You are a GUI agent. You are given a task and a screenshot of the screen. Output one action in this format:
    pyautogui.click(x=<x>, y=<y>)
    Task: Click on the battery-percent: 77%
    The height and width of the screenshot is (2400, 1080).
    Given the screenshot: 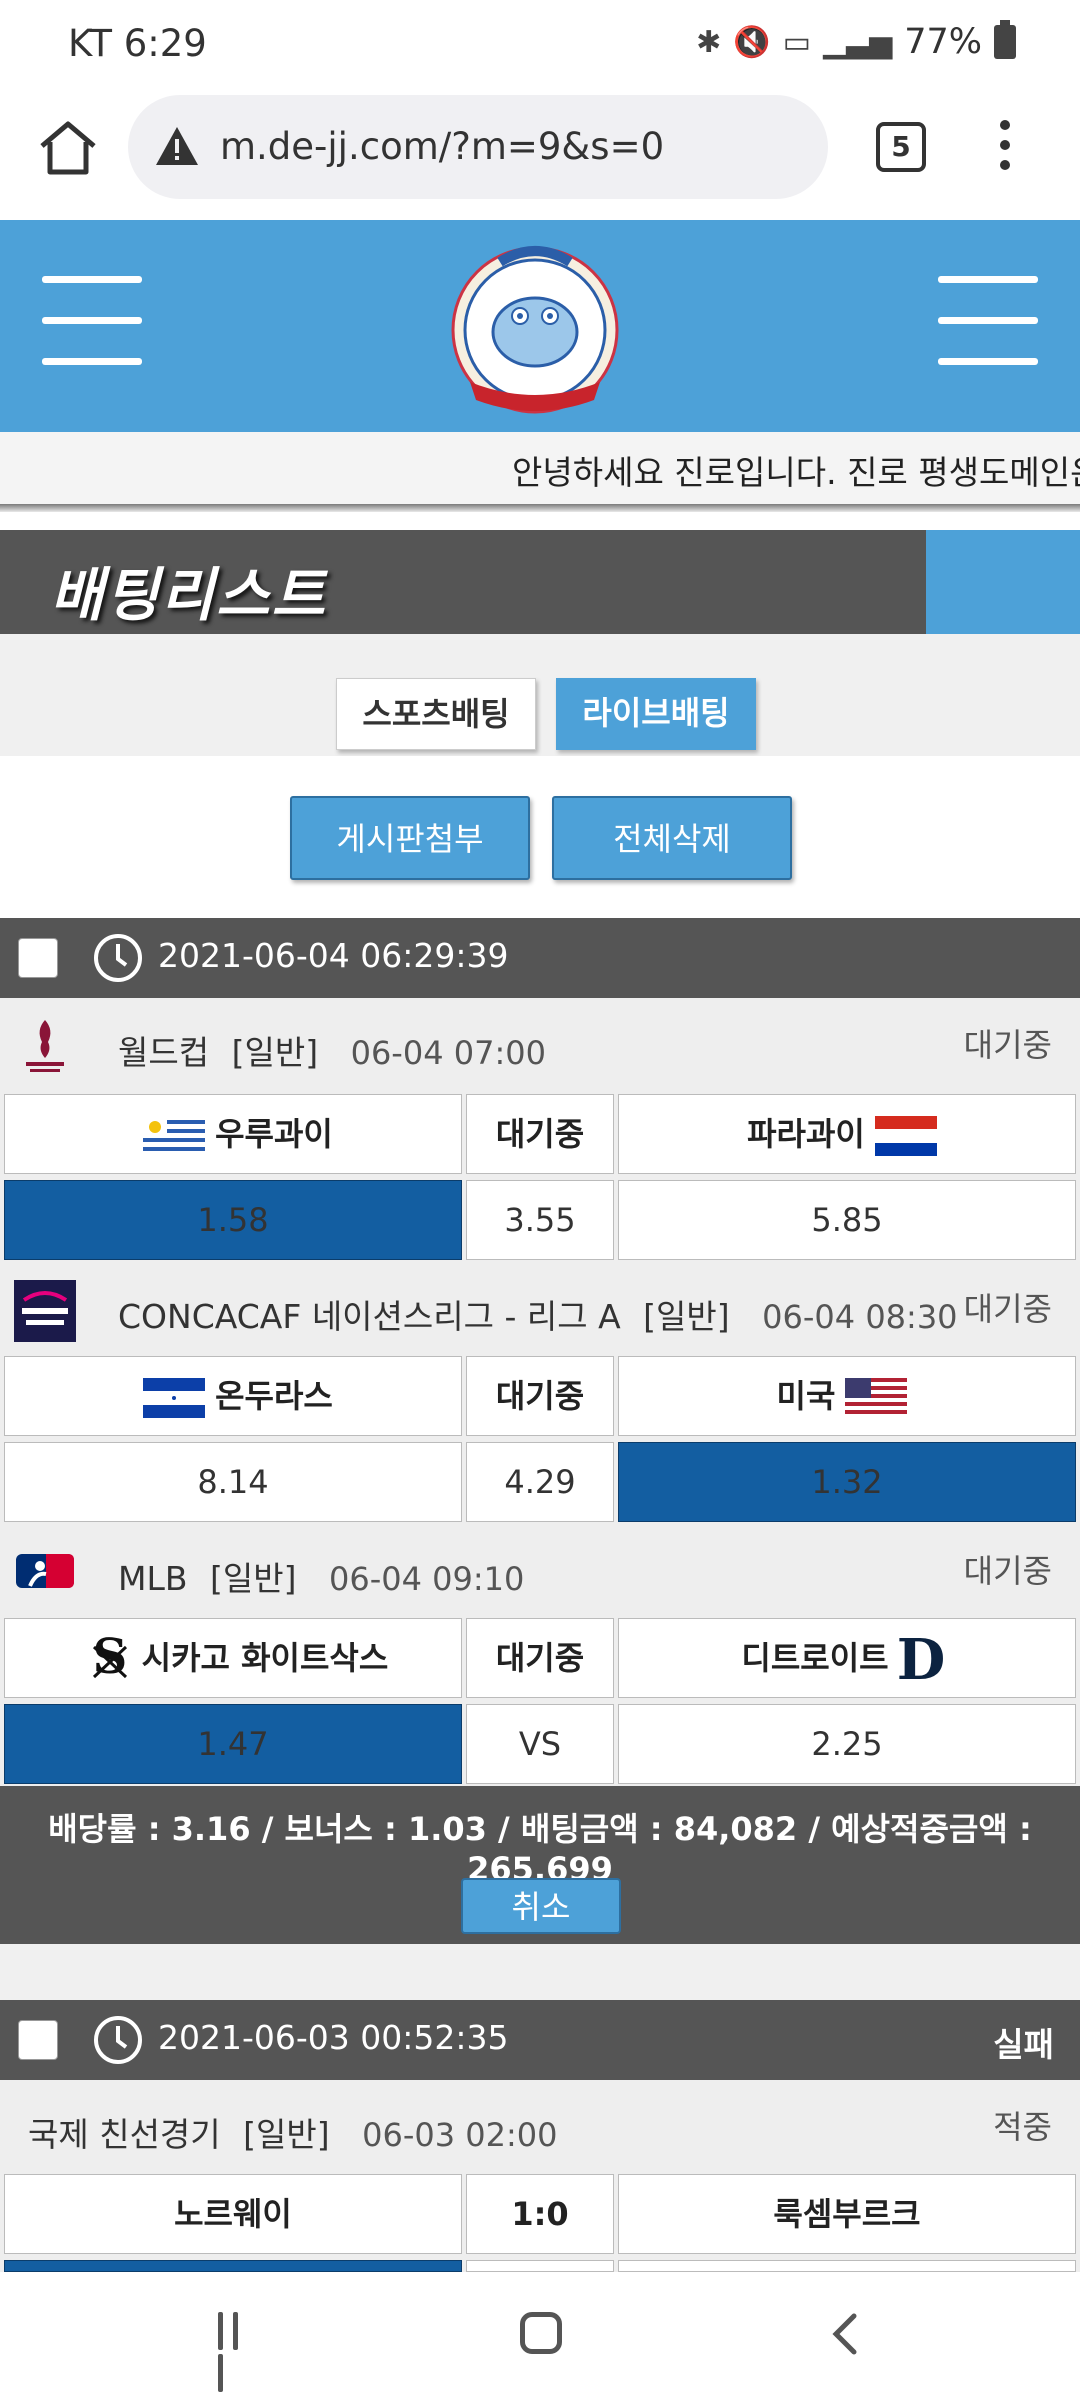 What is the action you would take?
    pyautogui.click(x=943, y=42)
    